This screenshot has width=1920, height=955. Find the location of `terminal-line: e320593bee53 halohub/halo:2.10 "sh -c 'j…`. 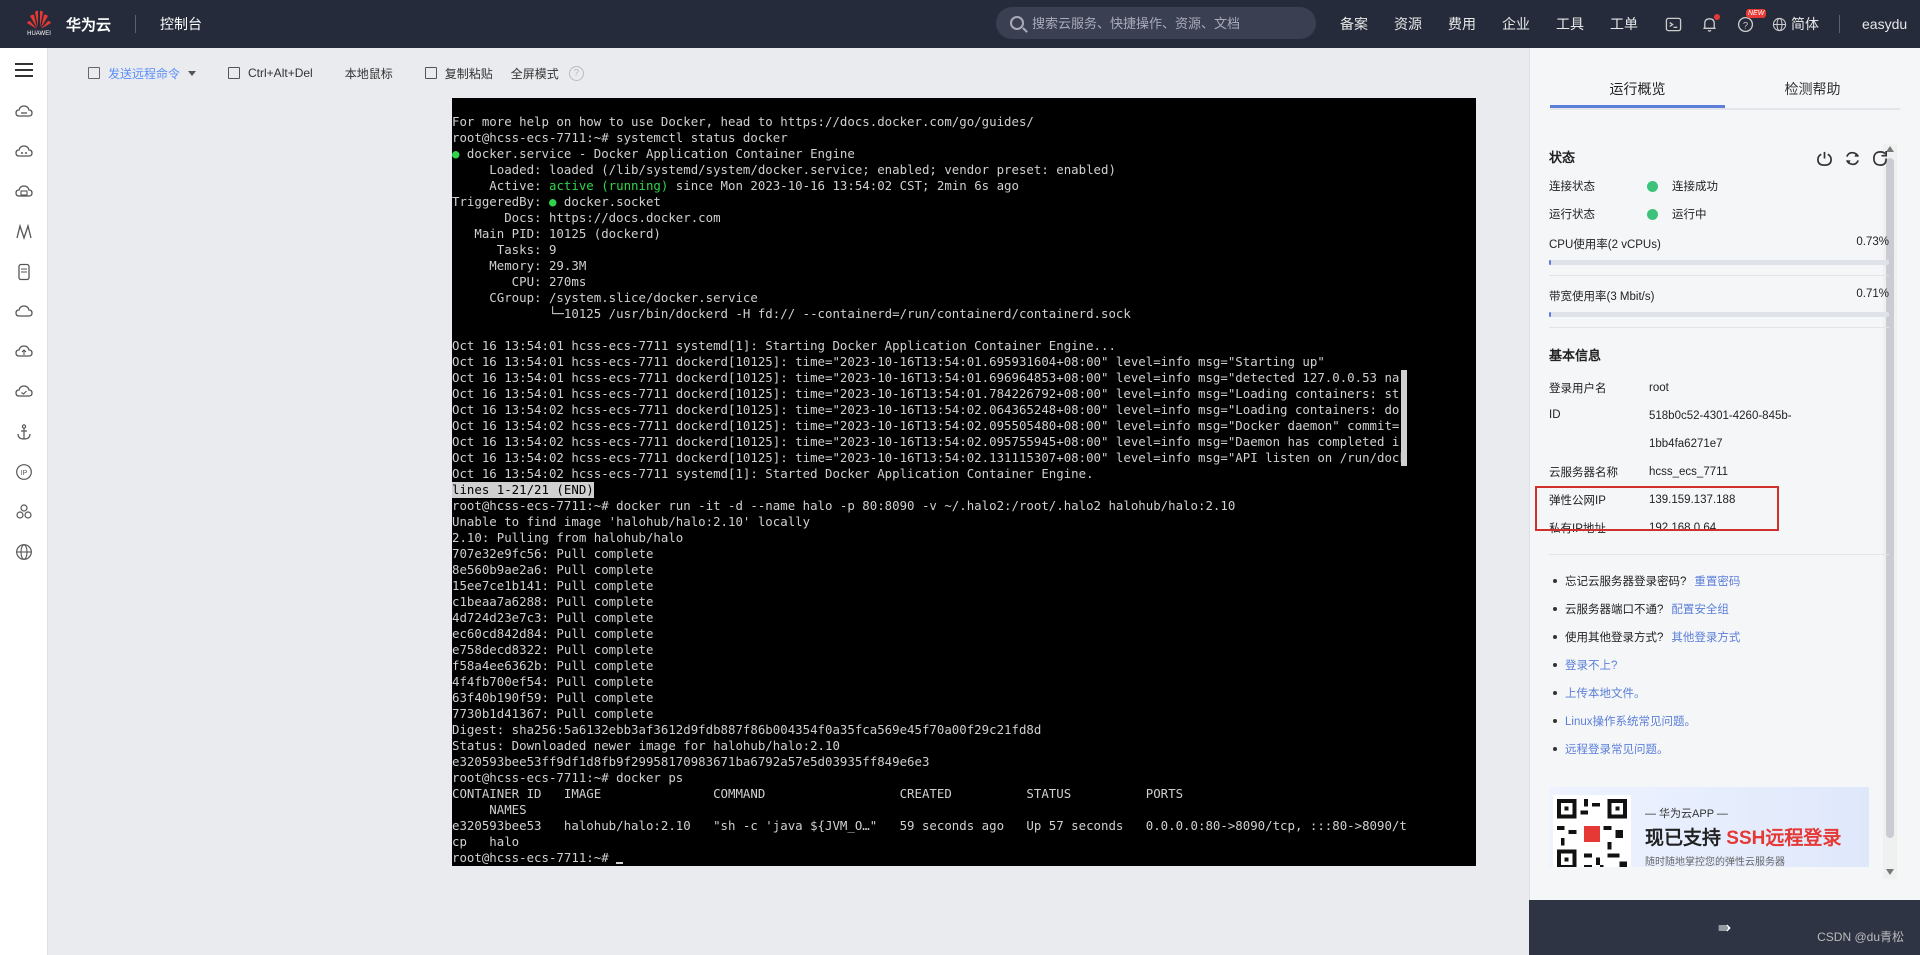

terminal-line: e320593bee53 halohub/halo:2.10 "sh -c 'j… is located at coordinates (929, 825).